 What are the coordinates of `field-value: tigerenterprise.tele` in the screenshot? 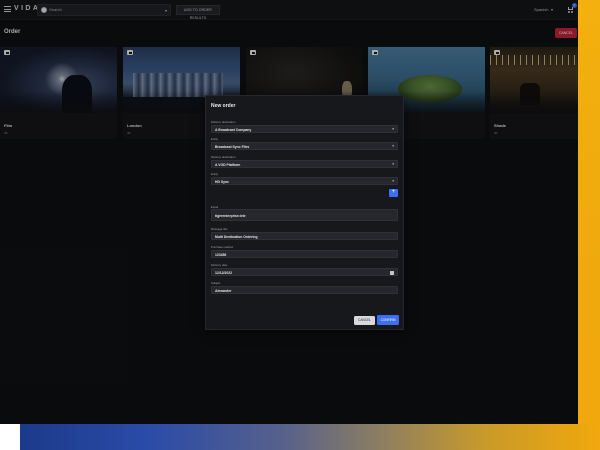 It's located at (230, 216).